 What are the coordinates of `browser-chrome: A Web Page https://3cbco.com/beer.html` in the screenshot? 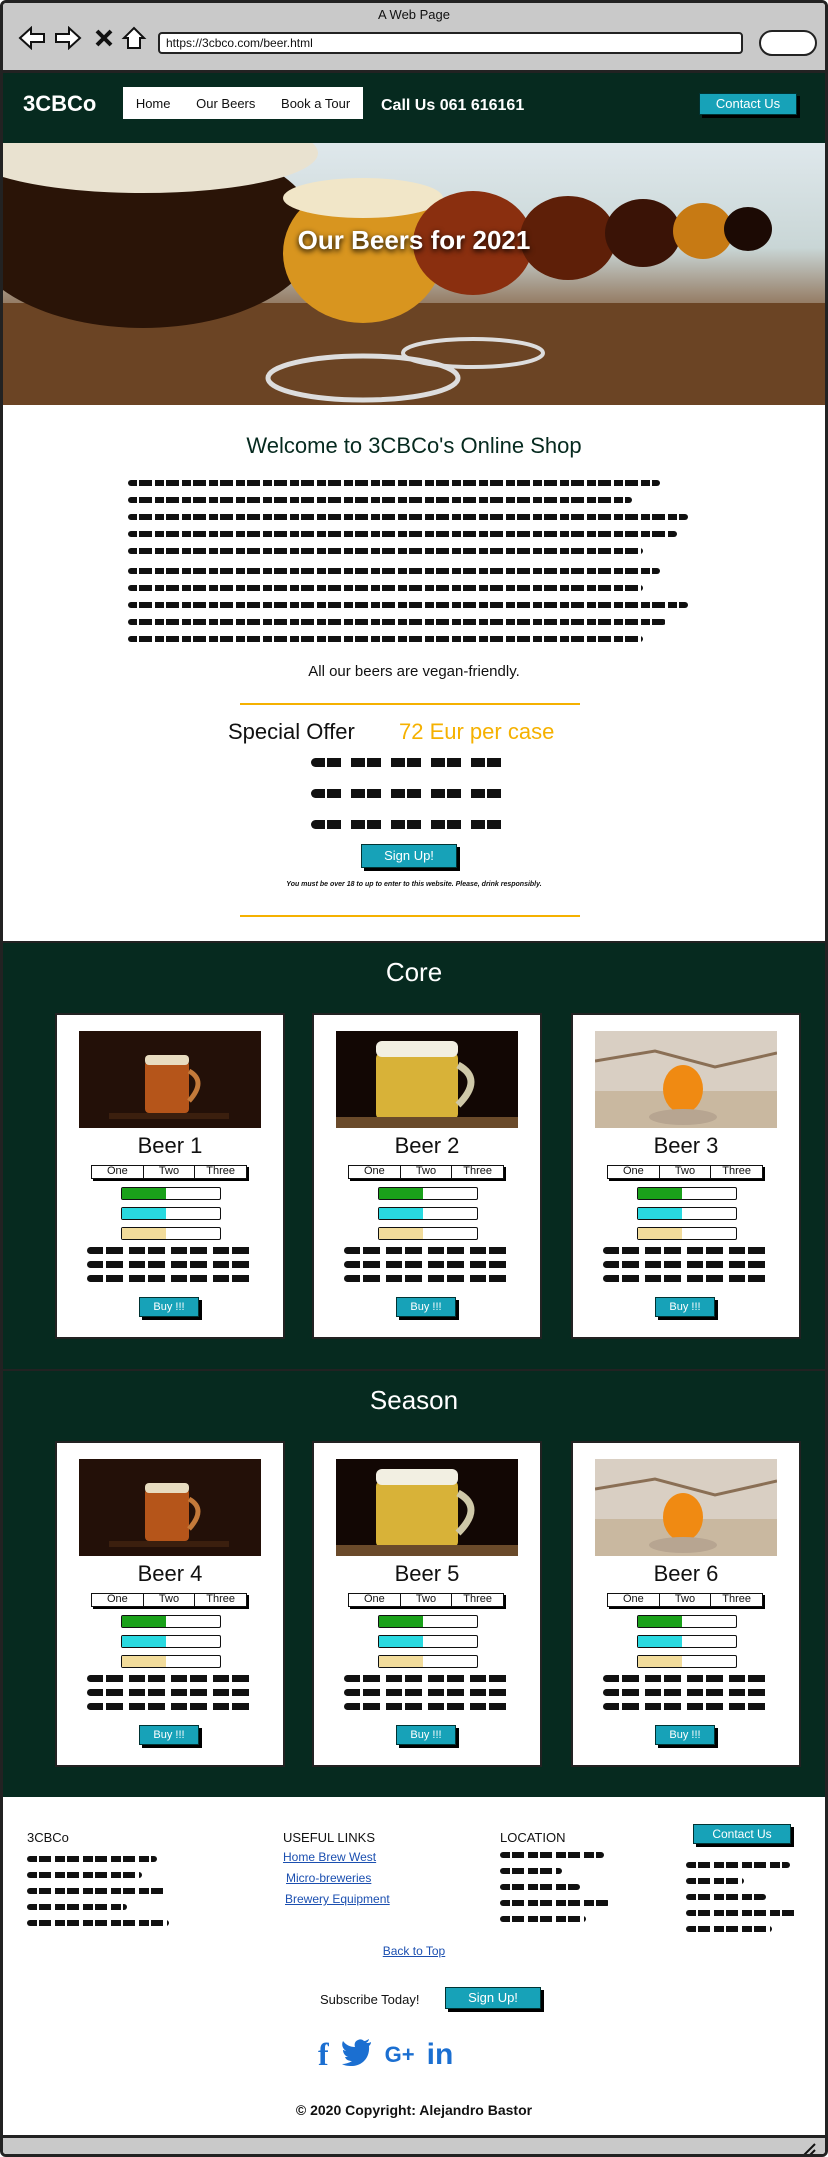 It's located at (414, 38).